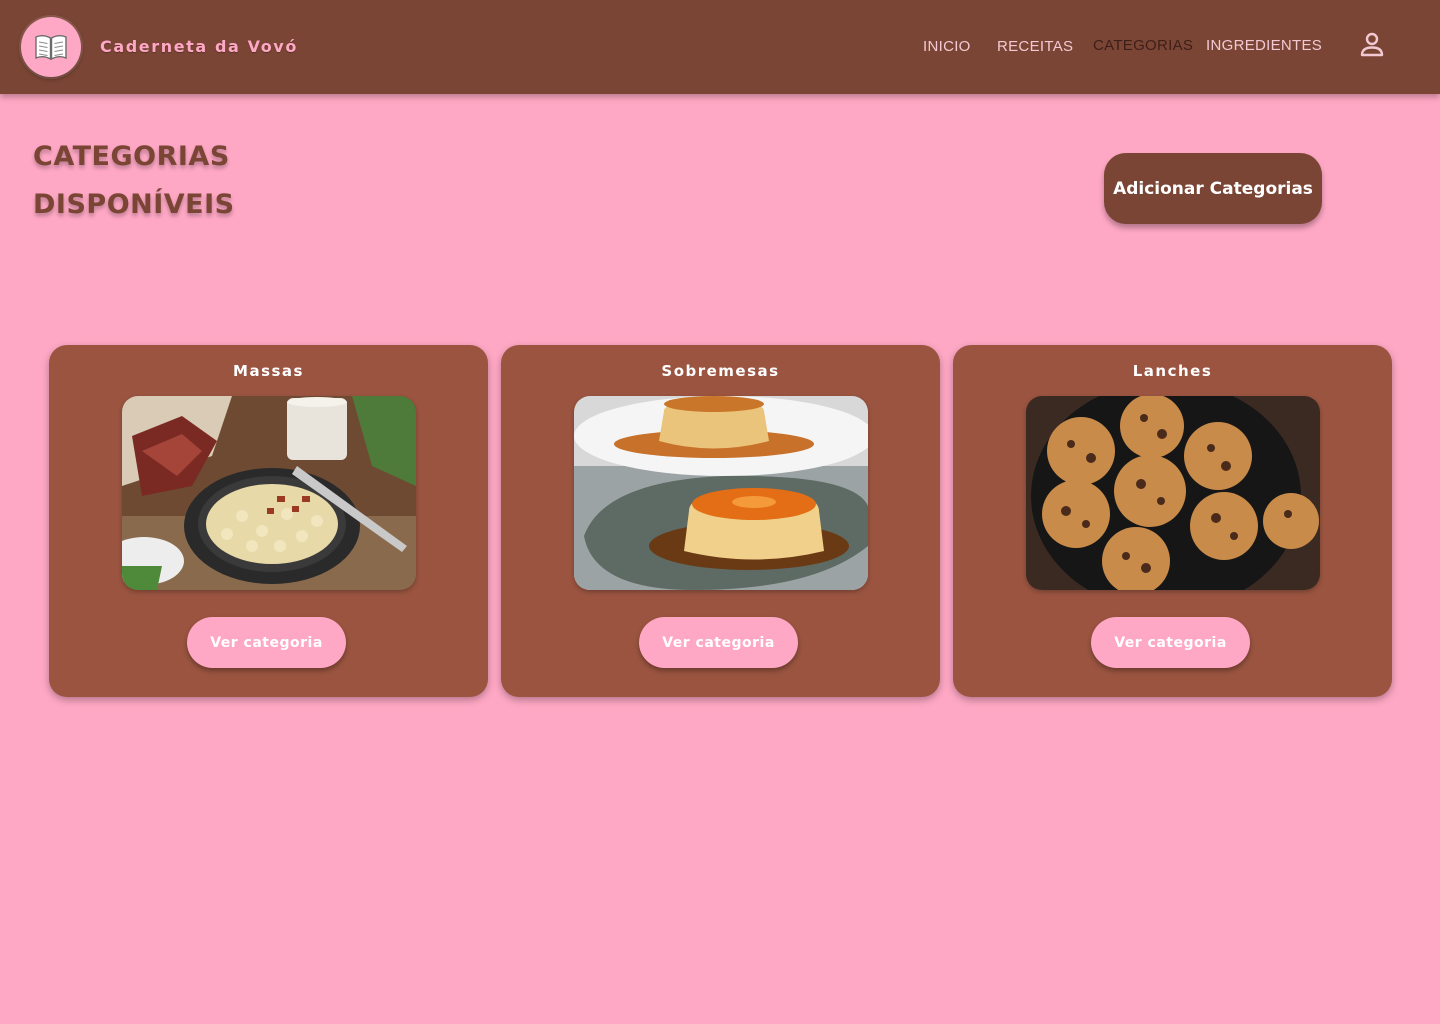  I want to click on category-title: Lanches, so click(1172, 371).